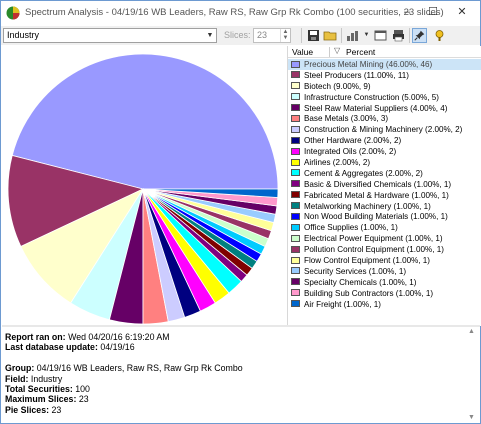 Image resolution: width=481 pixels, height=424 pixels. Describe the element at coordinates (83, 399) in the screenshot. I see `maximum-slices-value: 23` at that location.